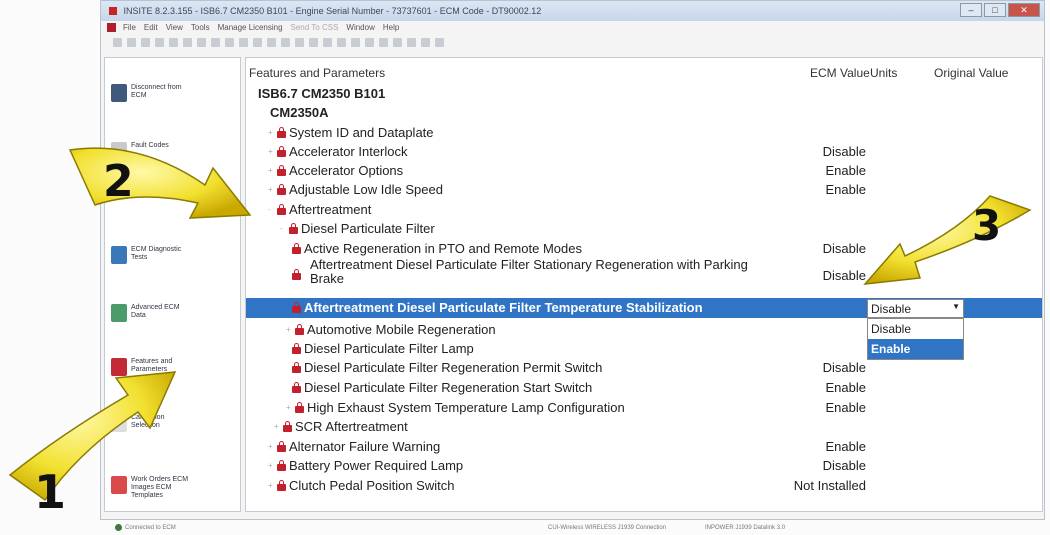  Describe the element at coordinates (376, 465) in the screenshot. I see `row-label: Battery Power Required Lamp` at that location.